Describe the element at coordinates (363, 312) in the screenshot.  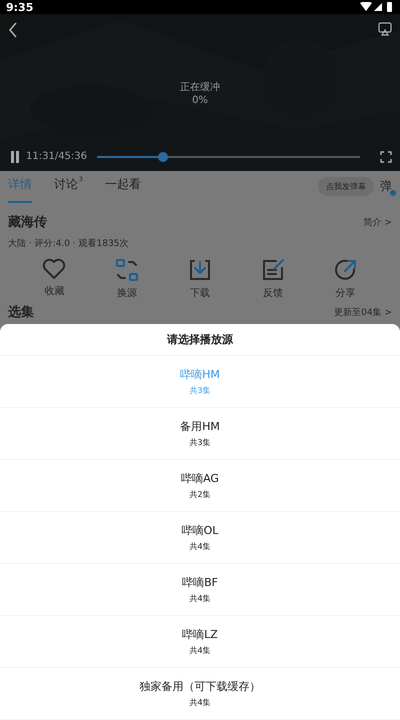
I see `episodes-update: 更新至04集 >` at that location.